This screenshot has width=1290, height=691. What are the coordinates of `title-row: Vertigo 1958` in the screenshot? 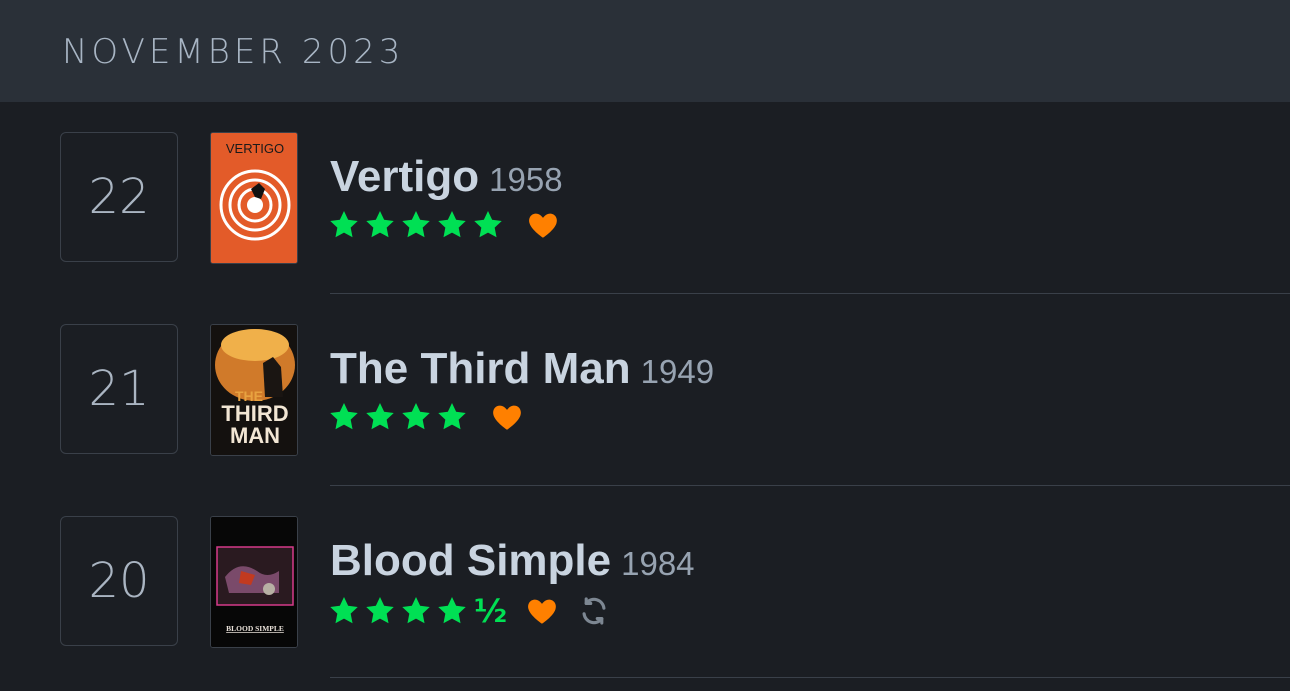 It's located at (446, 177).